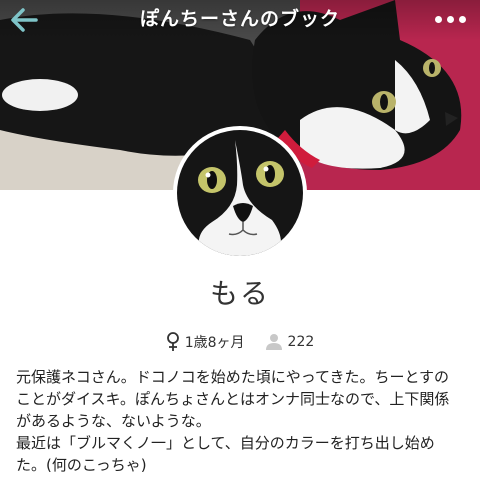  I want to click on more-dots-icon, so click(438, 19).